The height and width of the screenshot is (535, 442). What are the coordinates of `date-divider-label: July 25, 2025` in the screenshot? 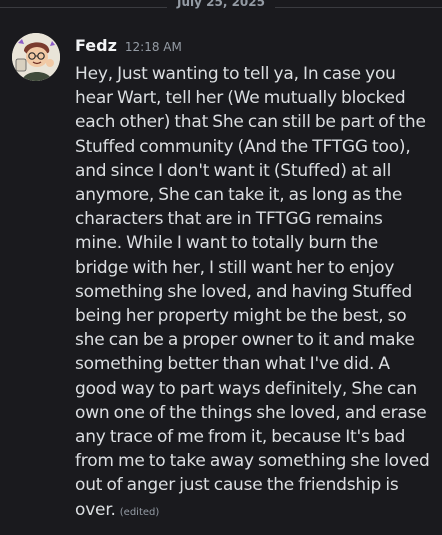 It's located at (221, 4).